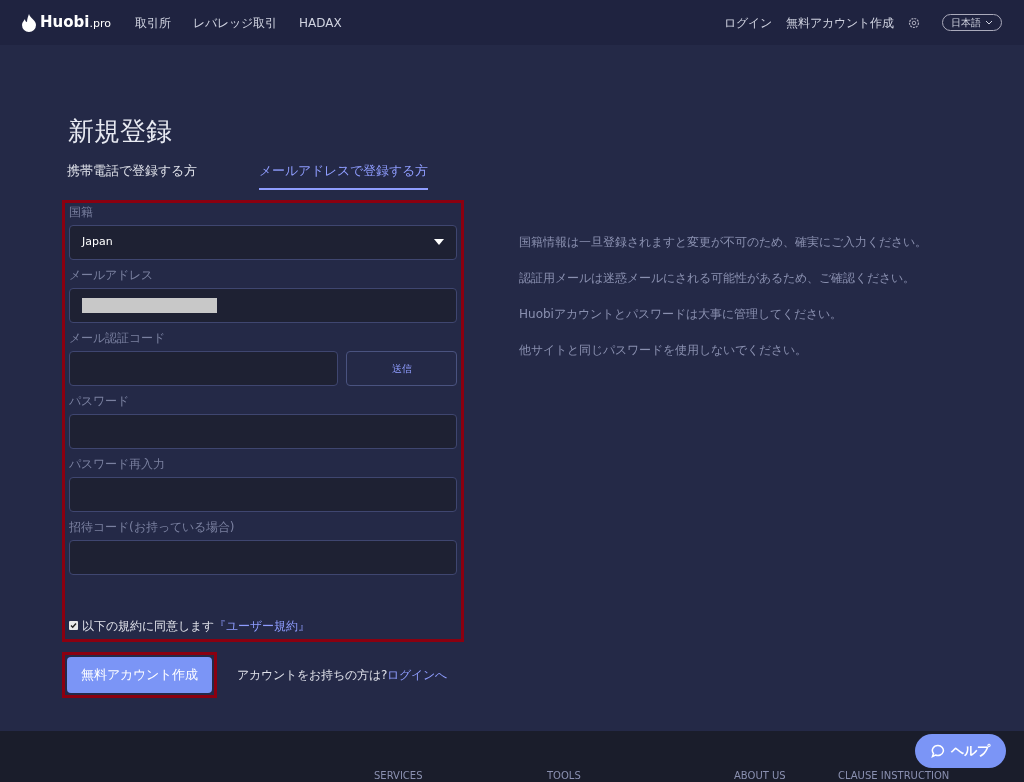  Describe the element at coordinates (120, 131) in the screenshot. I see `page-title: 新規登録` at that location.